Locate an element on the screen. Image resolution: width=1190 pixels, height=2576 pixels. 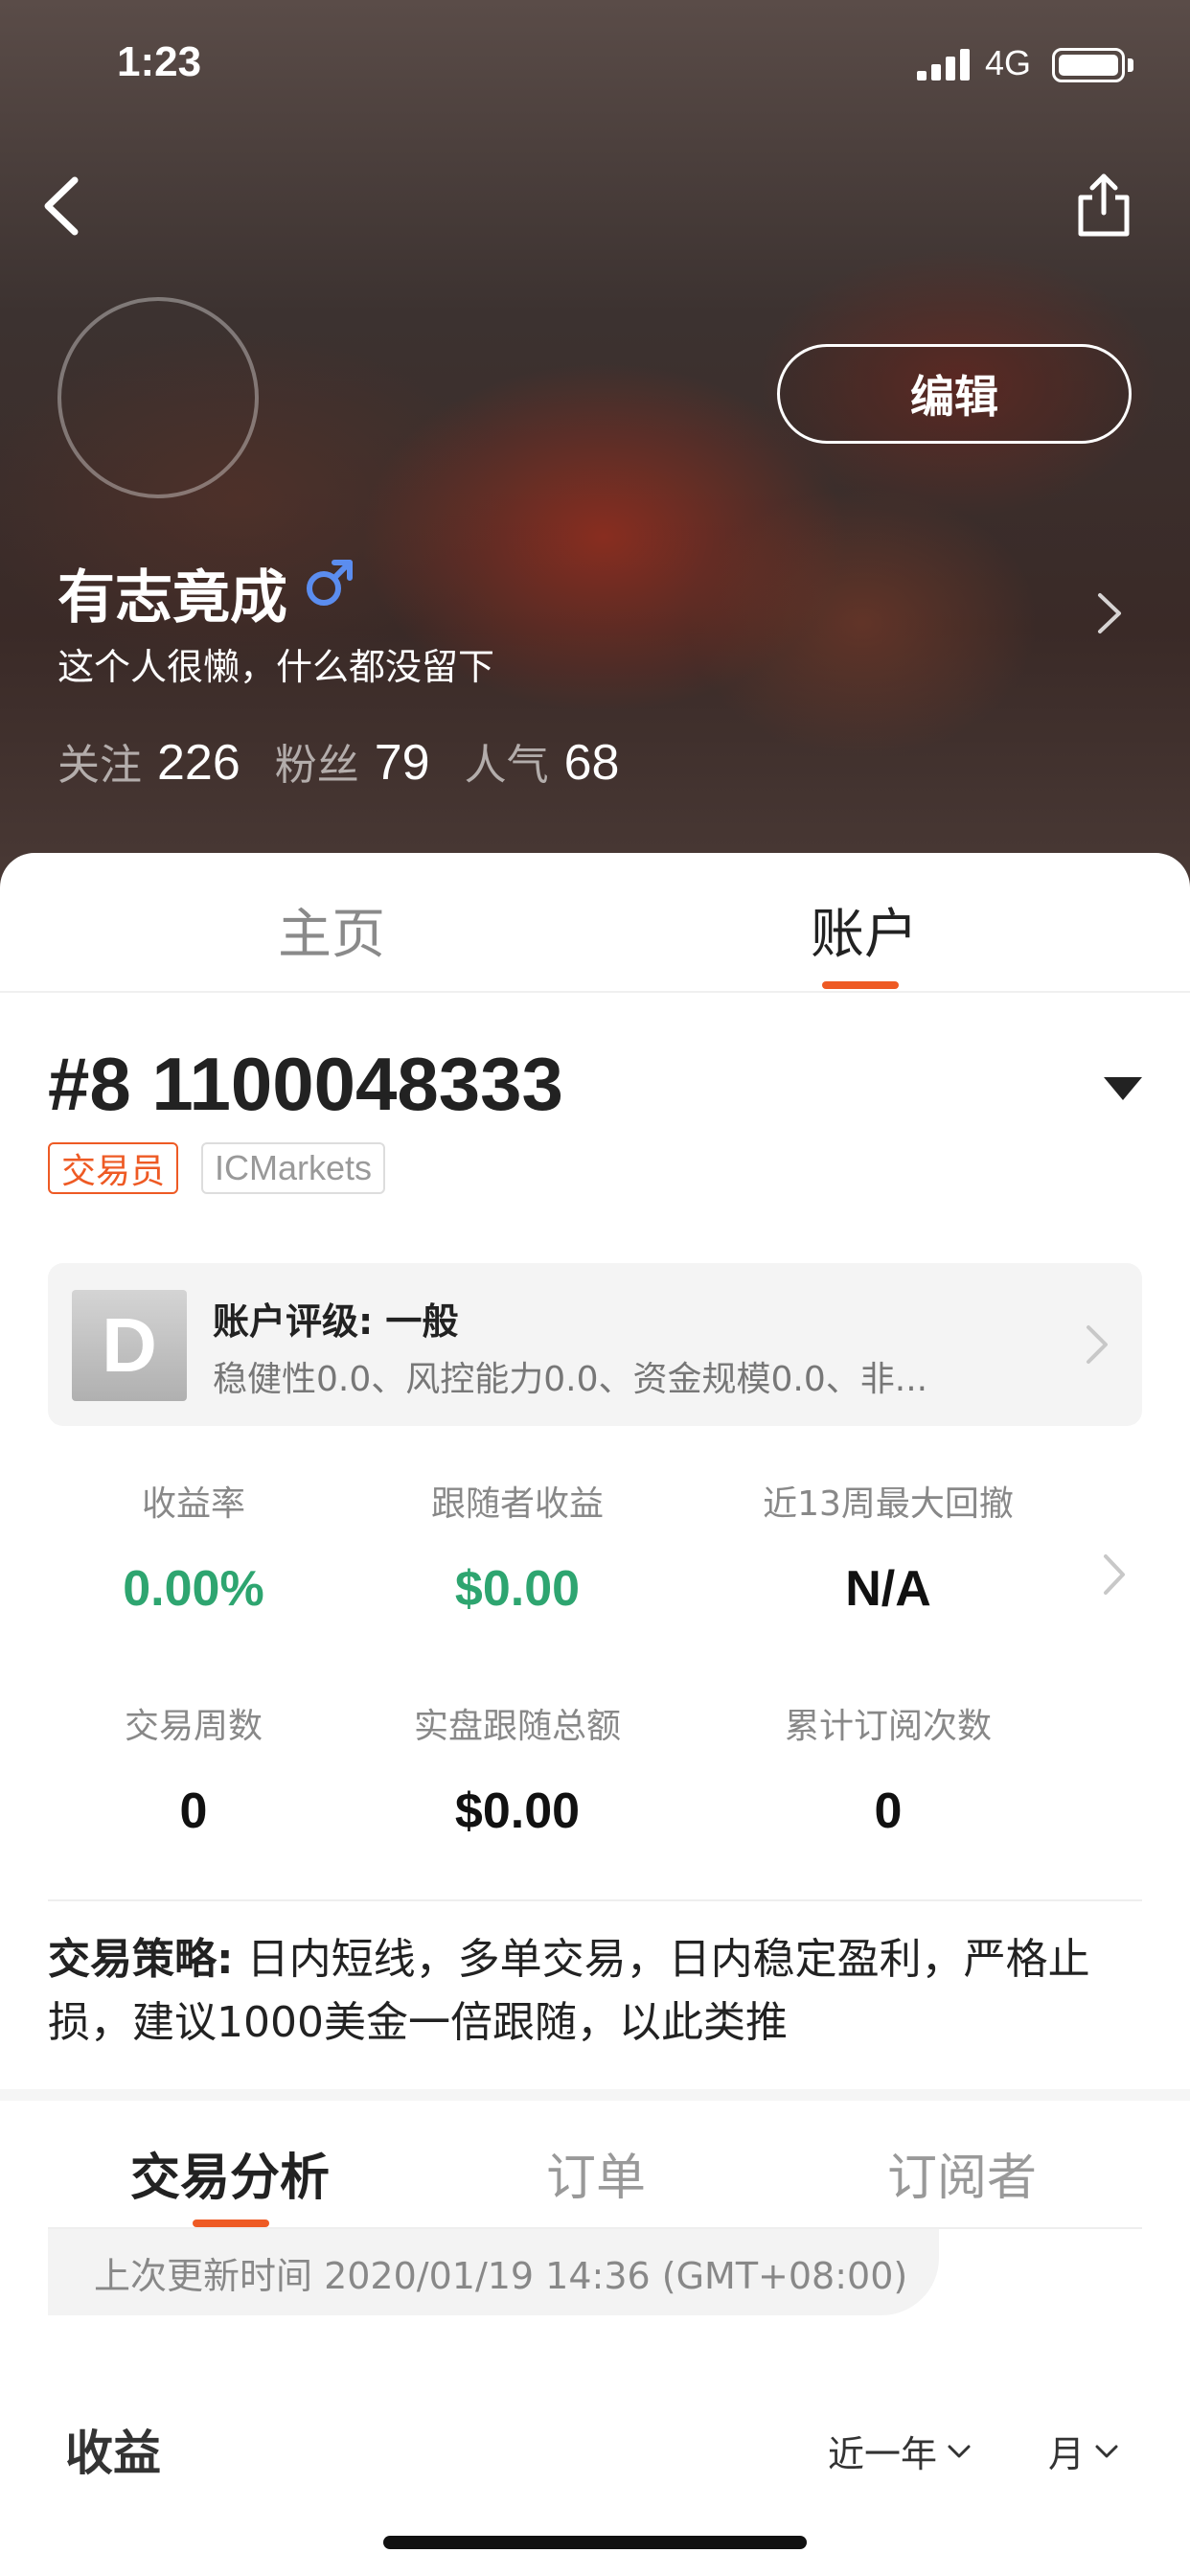
edit-profile-button: 编辑 is located at coordinates (955, 394).